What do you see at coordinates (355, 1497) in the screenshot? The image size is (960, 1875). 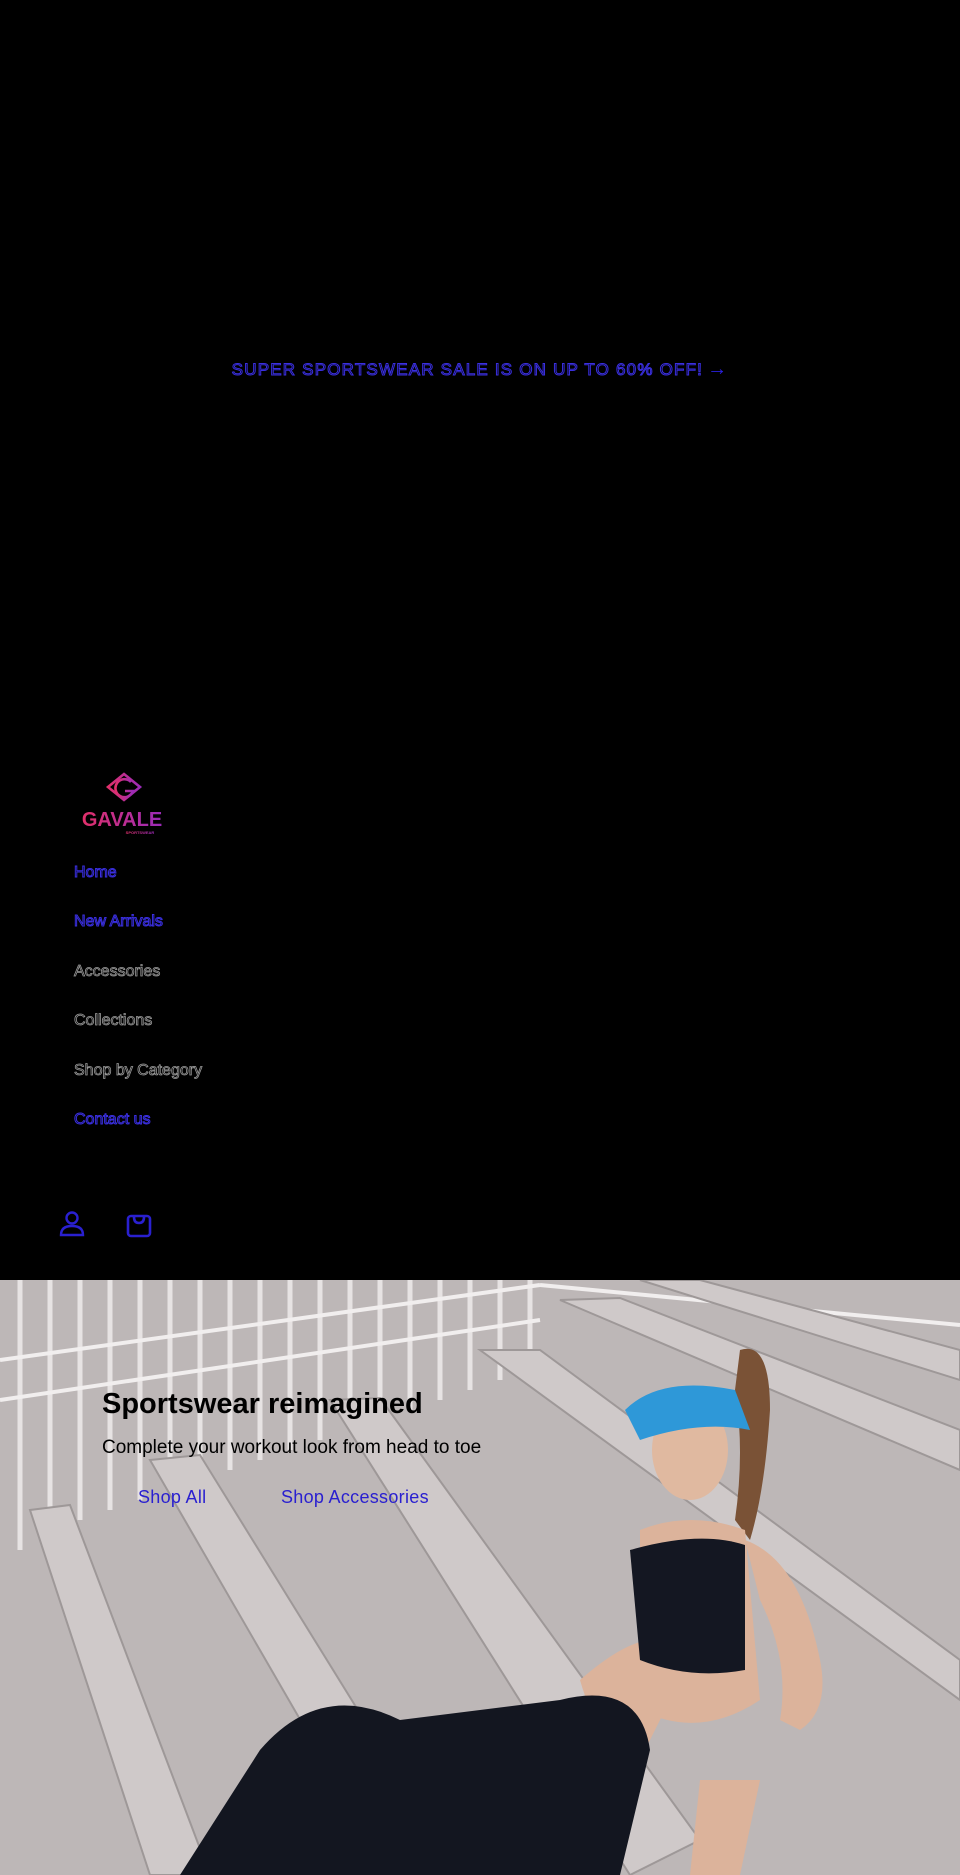 I see `shop-accessories-button: Shop Accessories` at bounding box center [355, 1497].